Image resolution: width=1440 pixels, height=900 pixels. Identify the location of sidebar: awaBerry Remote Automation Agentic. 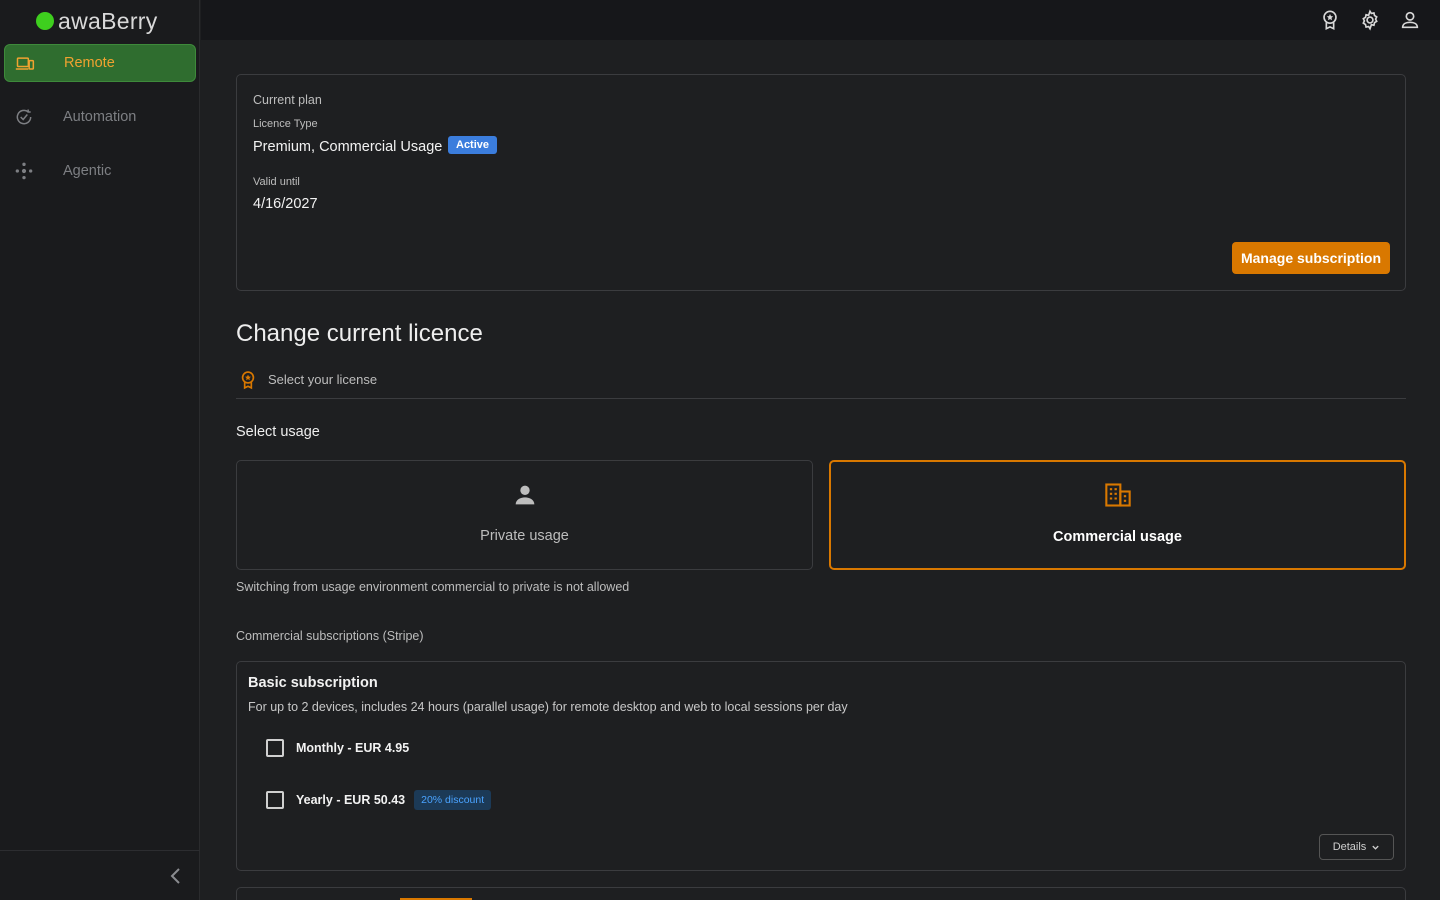
(100, 450).